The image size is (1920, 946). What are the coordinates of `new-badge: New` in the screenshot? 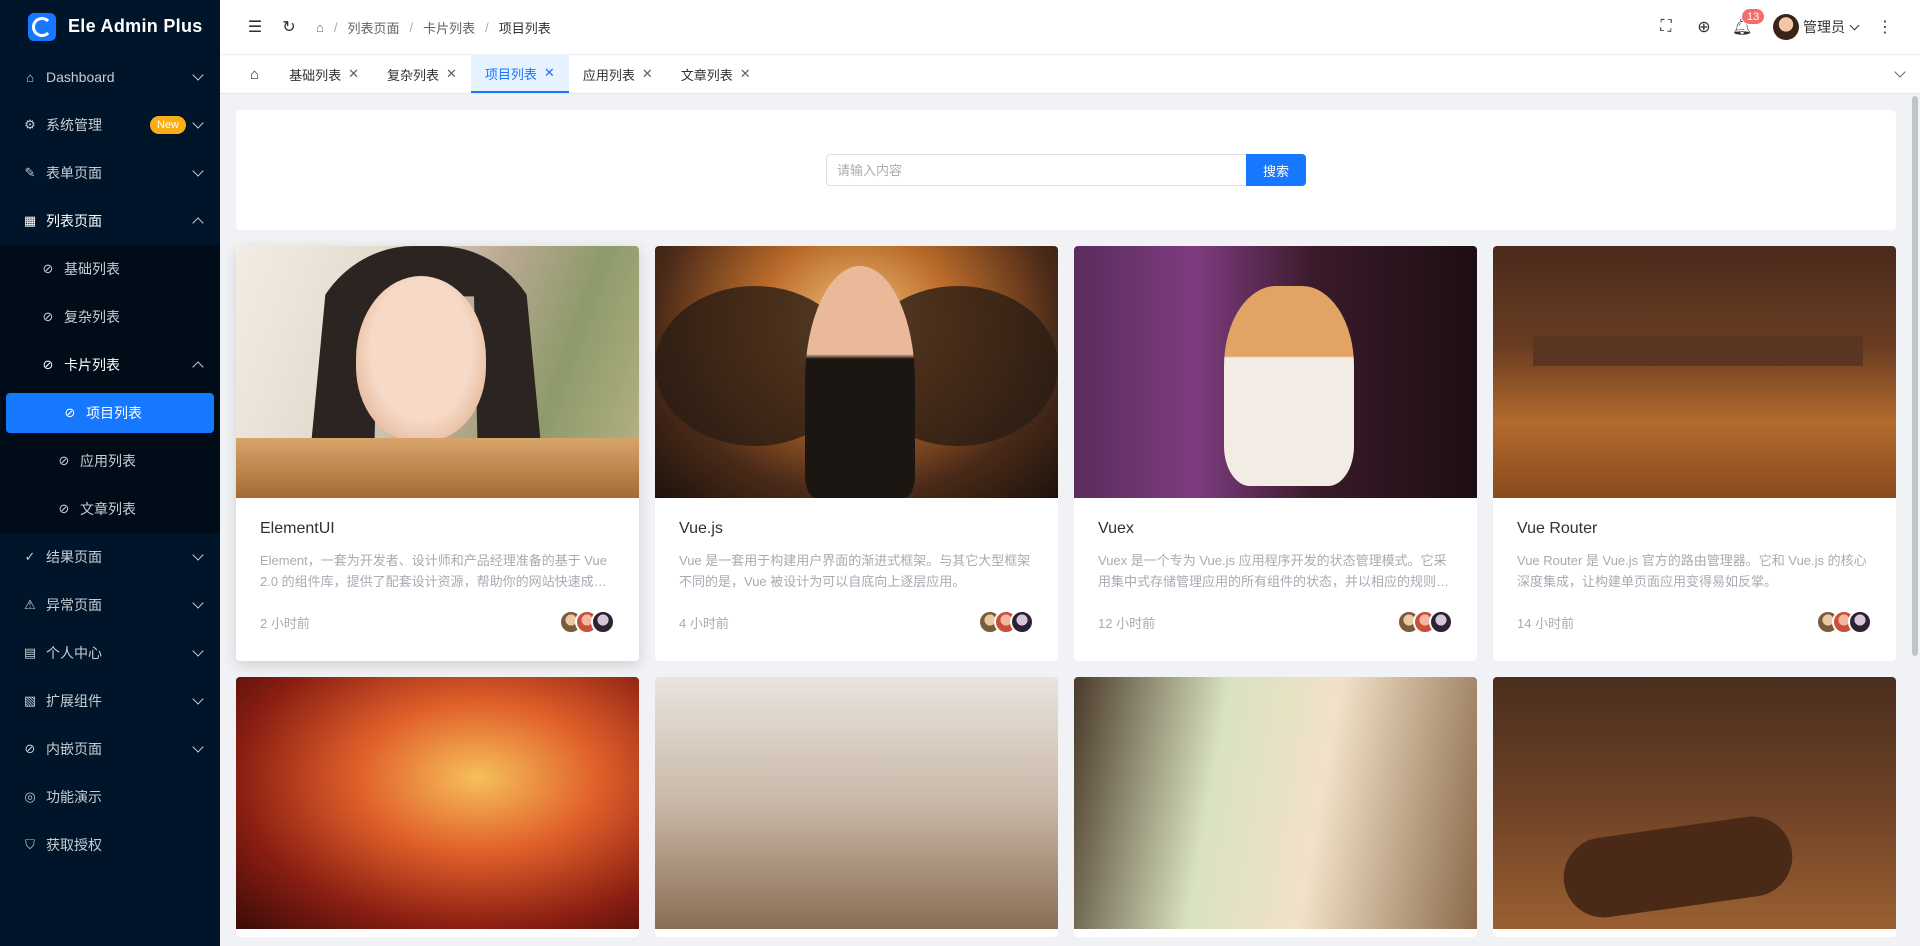 It's located at (167, 125).